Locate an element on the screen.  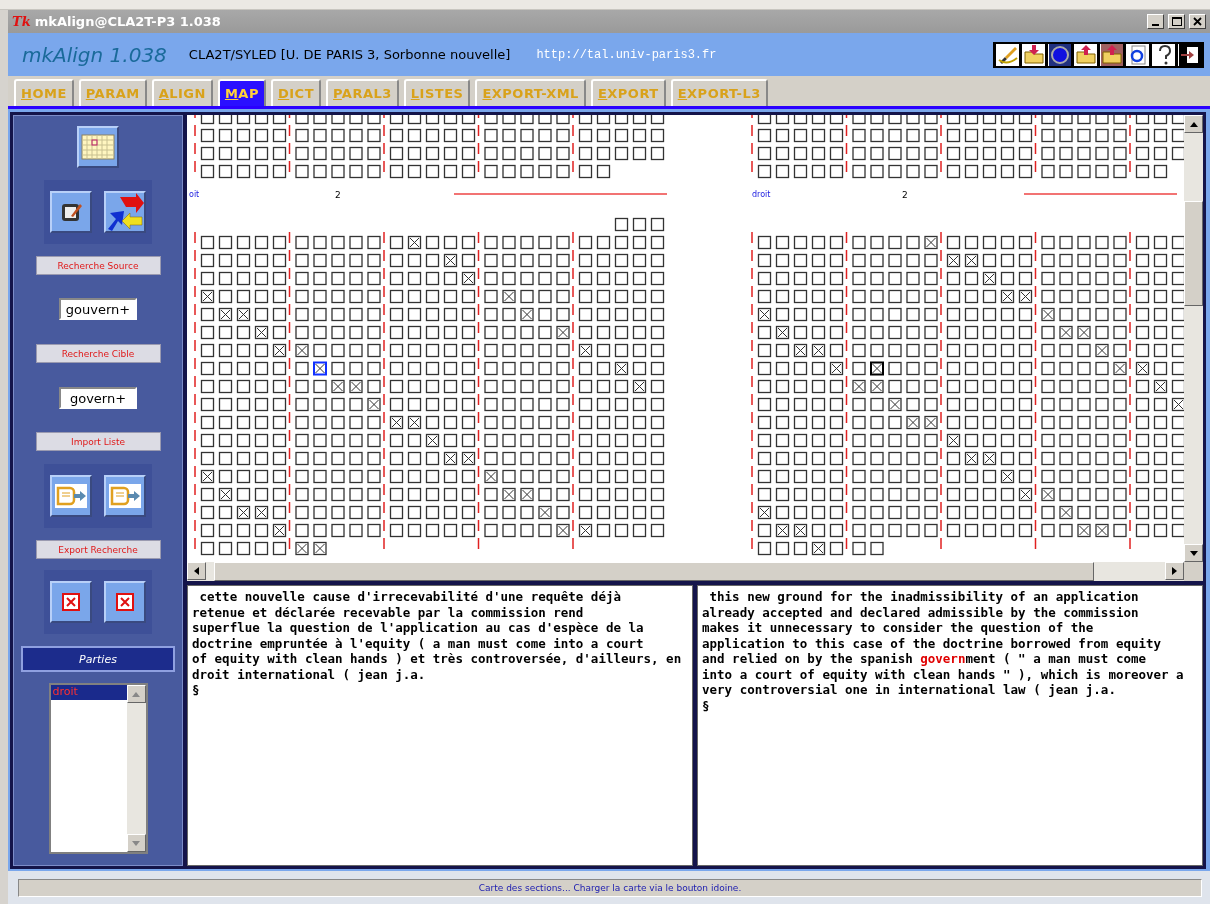
target-text: this new ground for the inadmissibility of an application already accepted and declared admissible by the commission makes it unnecessary to consider the question of the application to this case of the doctrine borrowed from equity and relied on by the spanish government ( " a man must come into a court of equity with clean hands " ), which is moreover a very controversial one in international law ( jean j.a. is located at coordinates (943, 643).